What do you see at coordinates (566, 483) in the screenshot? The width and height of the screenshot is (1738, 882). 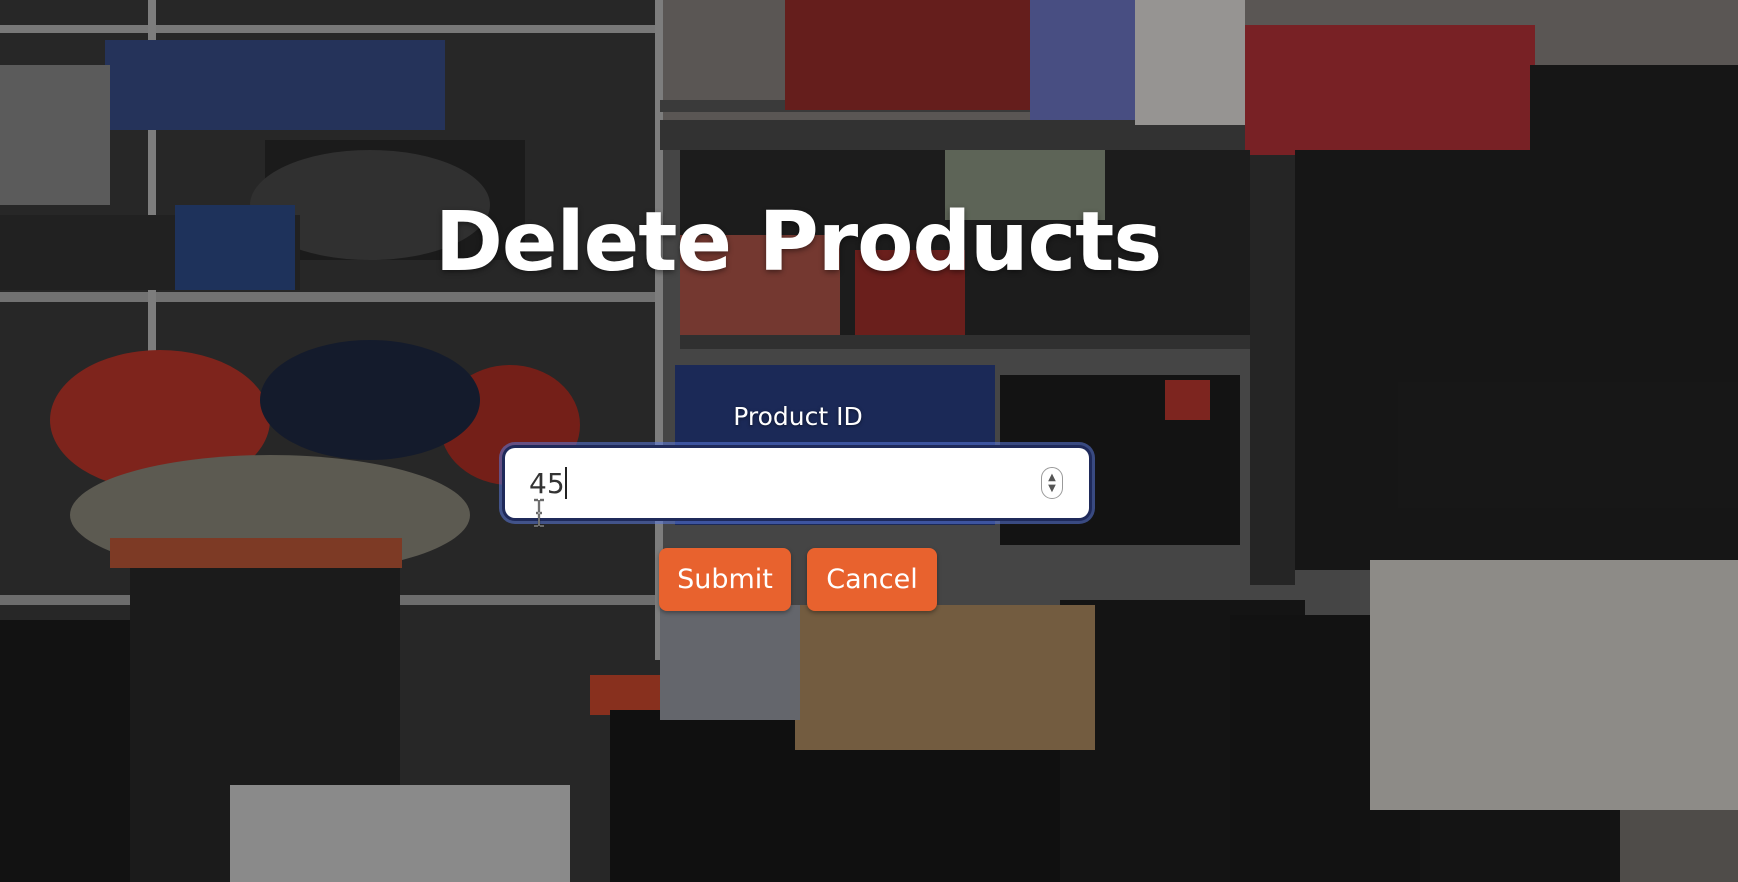 I see `text-caret` at bounding box center [566, 483].